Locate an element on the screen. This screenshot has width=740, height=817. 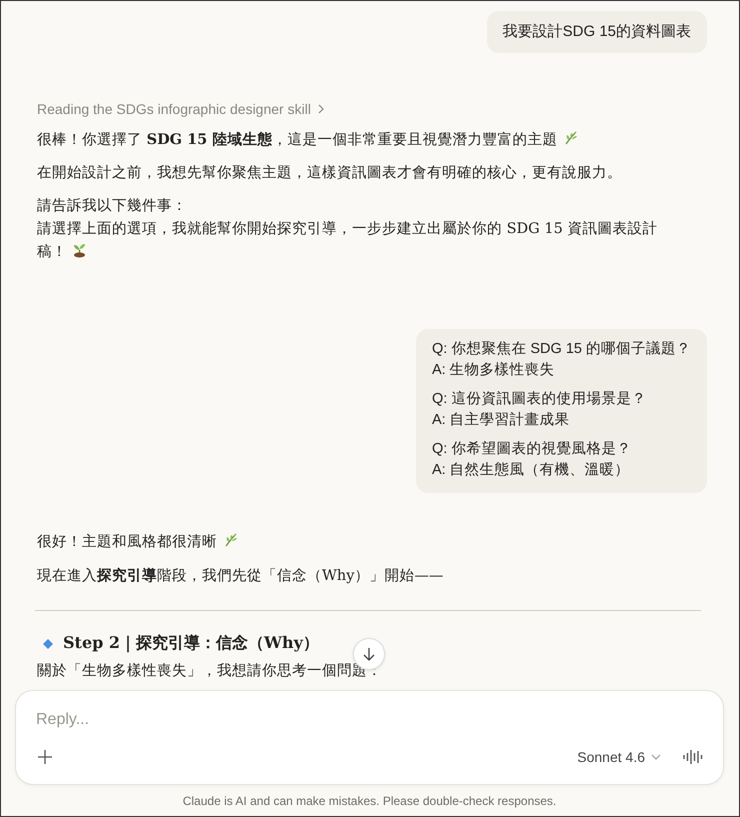
seedling-icon is located at coordinates (79, 249).